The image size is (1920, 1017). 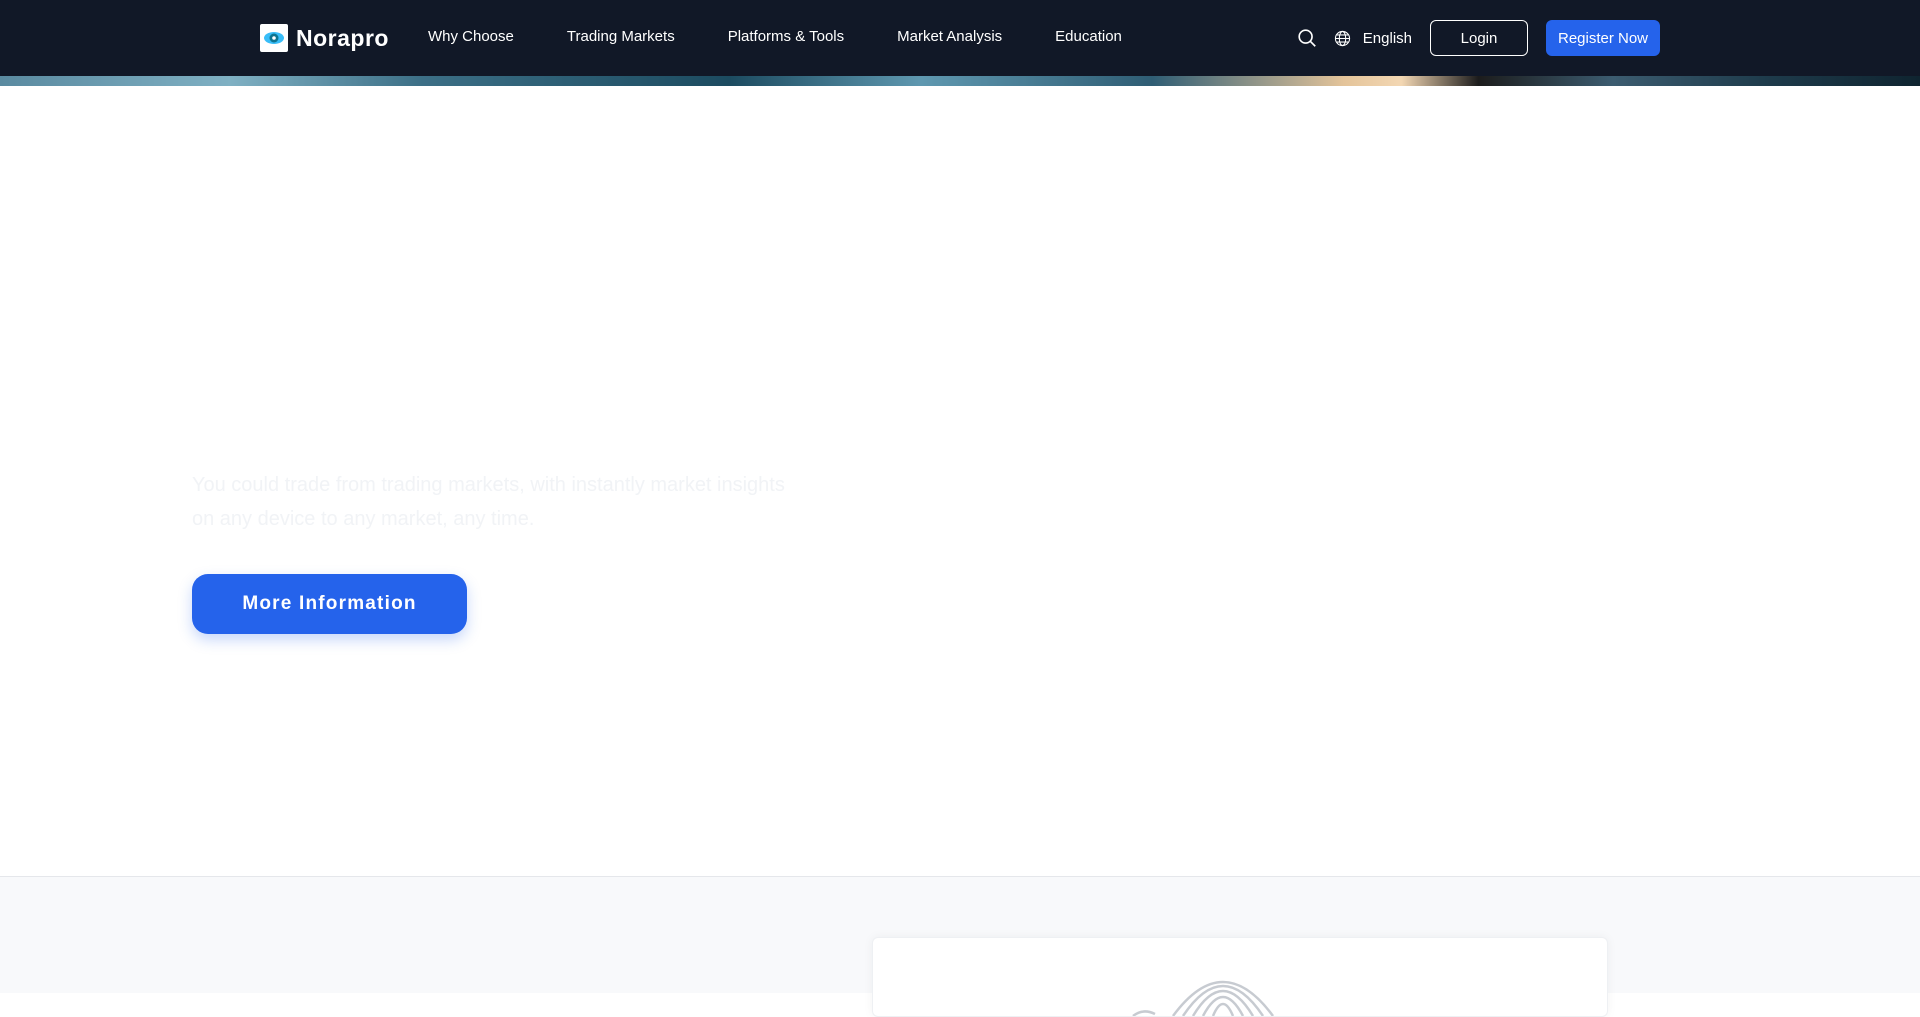 I want to click on language-selector: English, so click(x=1387, y=38).